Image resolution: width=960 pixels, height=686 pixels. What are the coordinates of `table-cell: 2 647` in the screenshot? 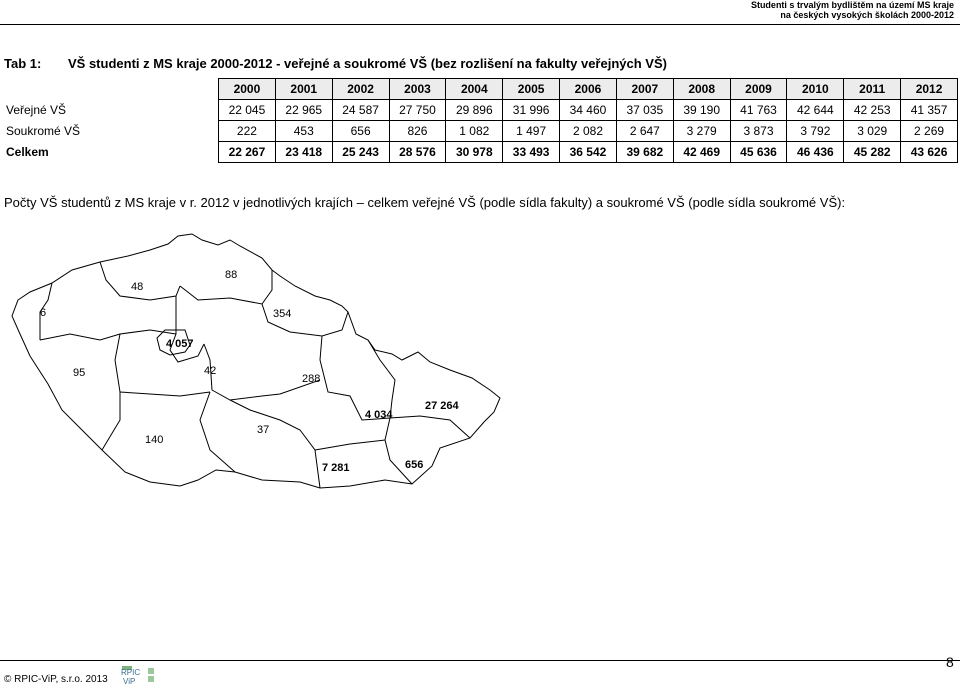 It's located at (644, 131).